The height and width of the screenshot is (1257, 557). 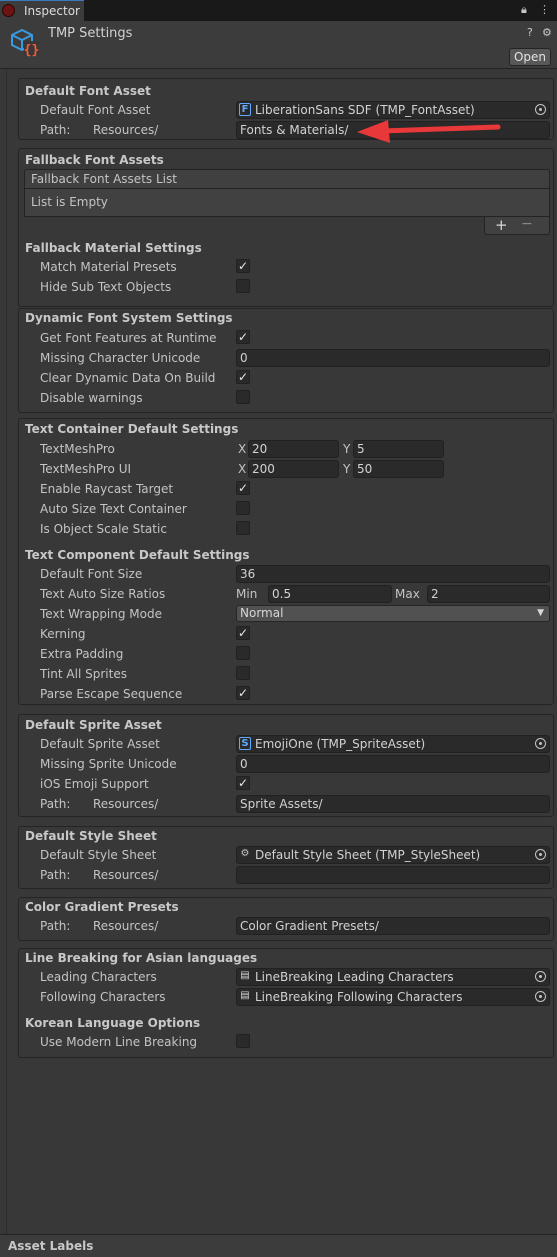 What do you see at coordinates (243, 693) in the screenshot?
I see `parse-escape-checkbox: ✓` at bounding box center [243, 693].